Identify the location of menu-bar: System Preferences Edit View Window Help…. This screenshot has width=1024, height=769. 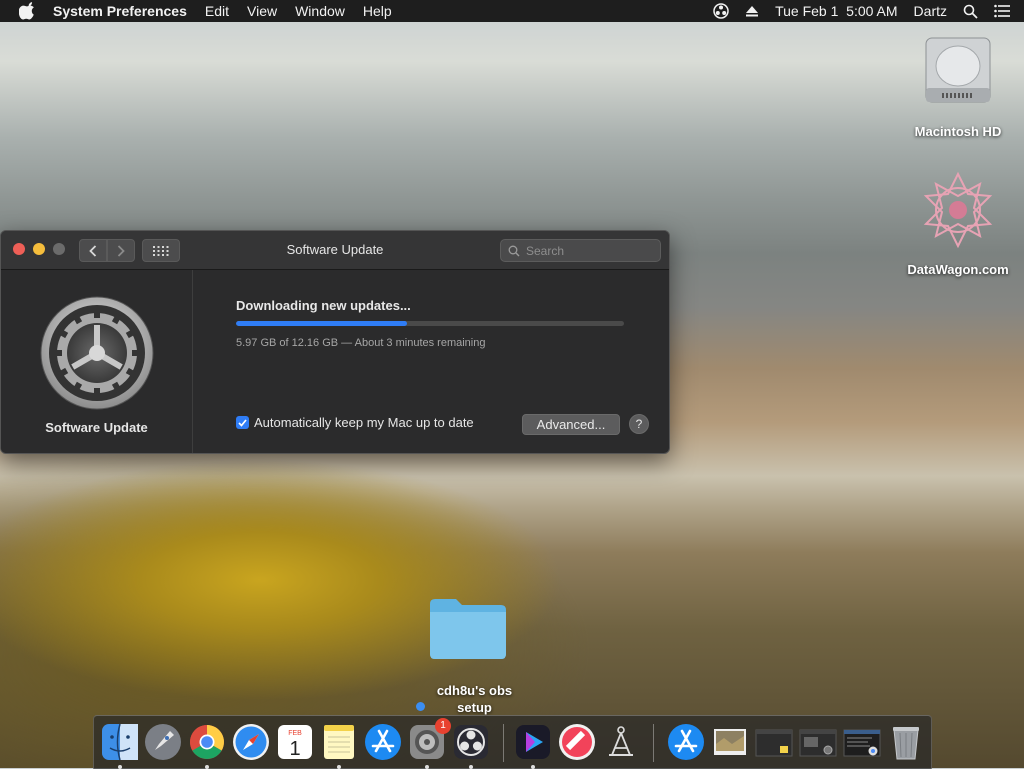
(512, 11).